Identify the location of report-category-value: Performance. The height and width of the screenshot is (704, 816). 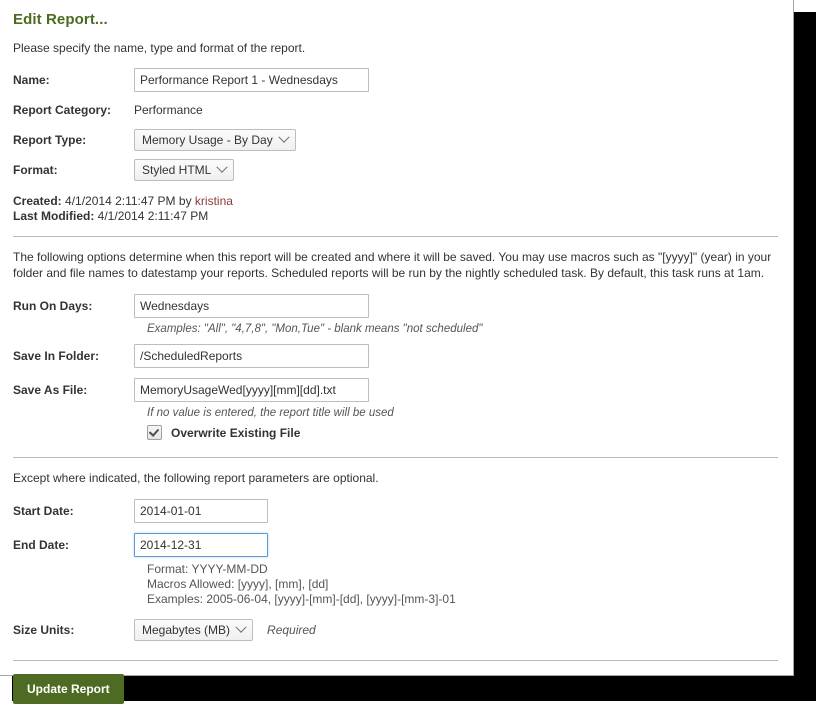
(168, 110).